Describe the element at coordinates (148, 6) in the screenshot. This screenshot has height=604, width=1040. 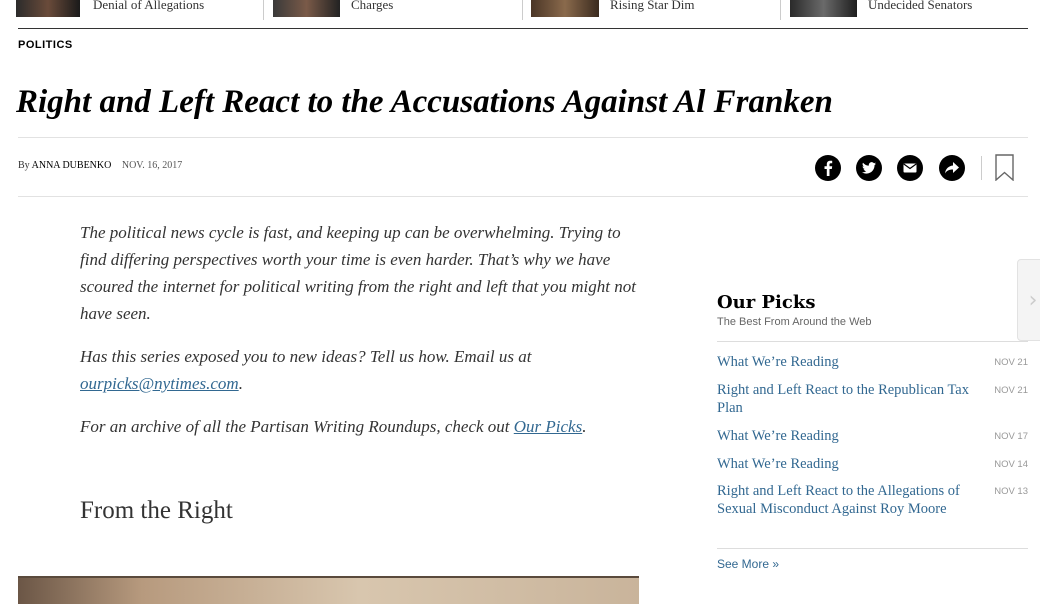
I see `related-story-link: Denial of Allegations` at that location.